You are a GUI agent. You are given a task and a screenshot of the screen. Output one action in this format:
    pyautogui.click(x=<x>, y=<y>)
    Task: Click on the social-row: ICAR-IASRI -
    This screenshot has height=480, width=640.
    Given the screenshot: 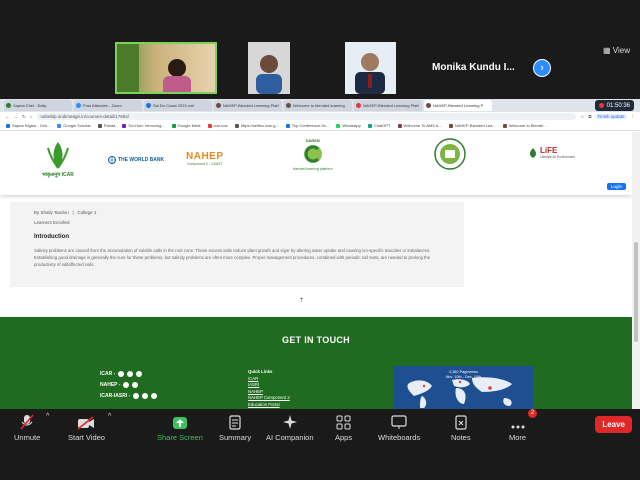 What is the action you would take?
    pyautogui.click(x=129, y=396)
    